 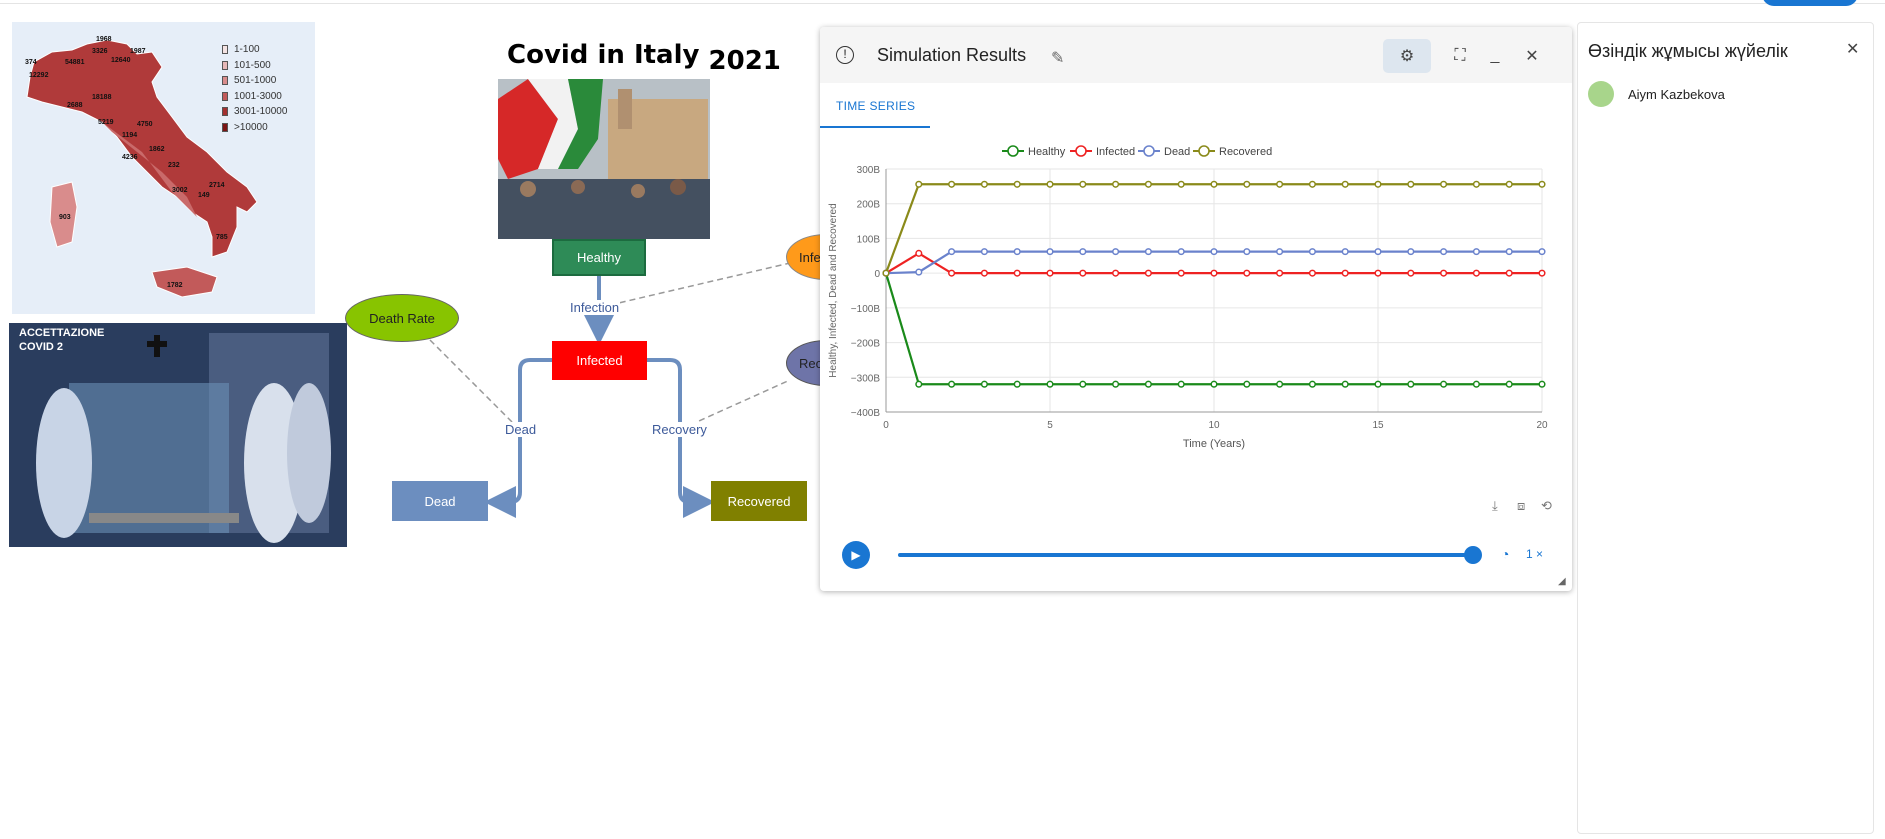 I want to click on time-slider-track, so click(x=1185, y=555).